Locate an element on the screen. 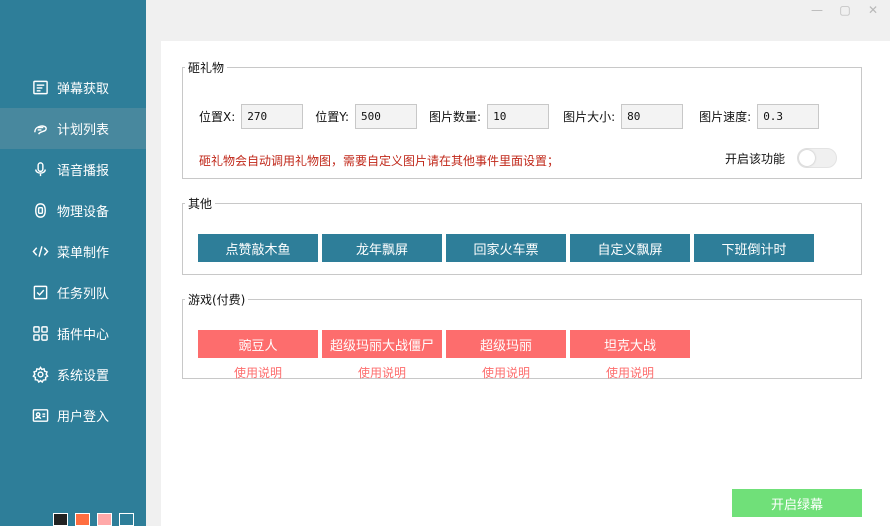 This screenshot has width=890, height=526. sidebar-item-login: 用户登入 is located at coordinates (73, 415).